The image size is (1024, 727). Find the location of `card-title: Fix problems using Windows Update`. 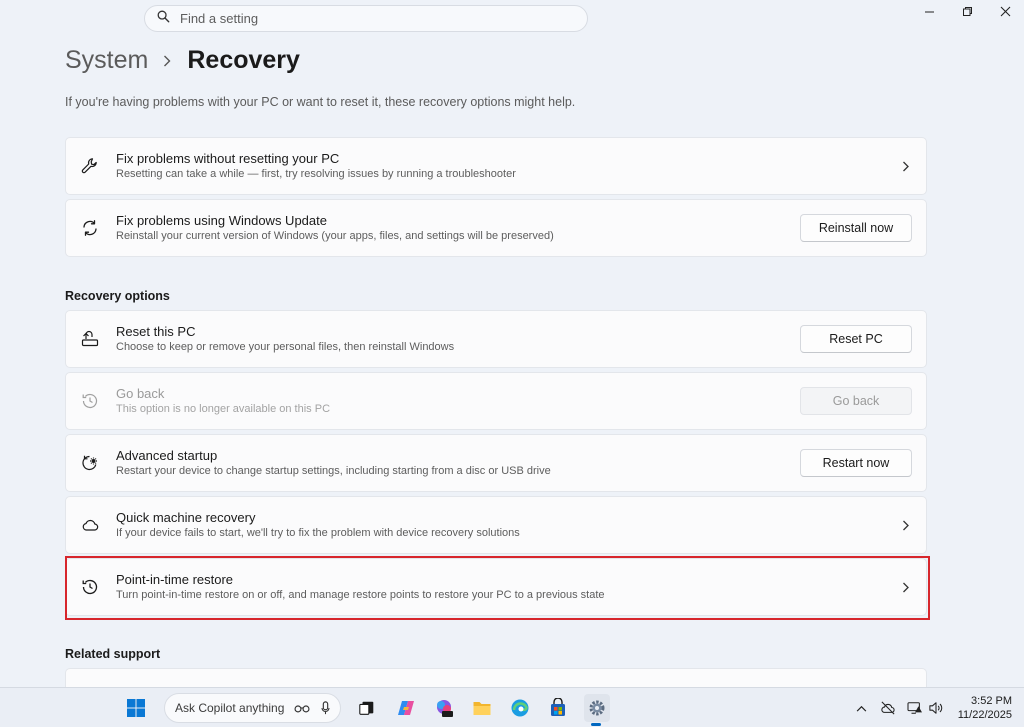

card-title: Fix problems using Windows Update is located at coordinates (221, 220).